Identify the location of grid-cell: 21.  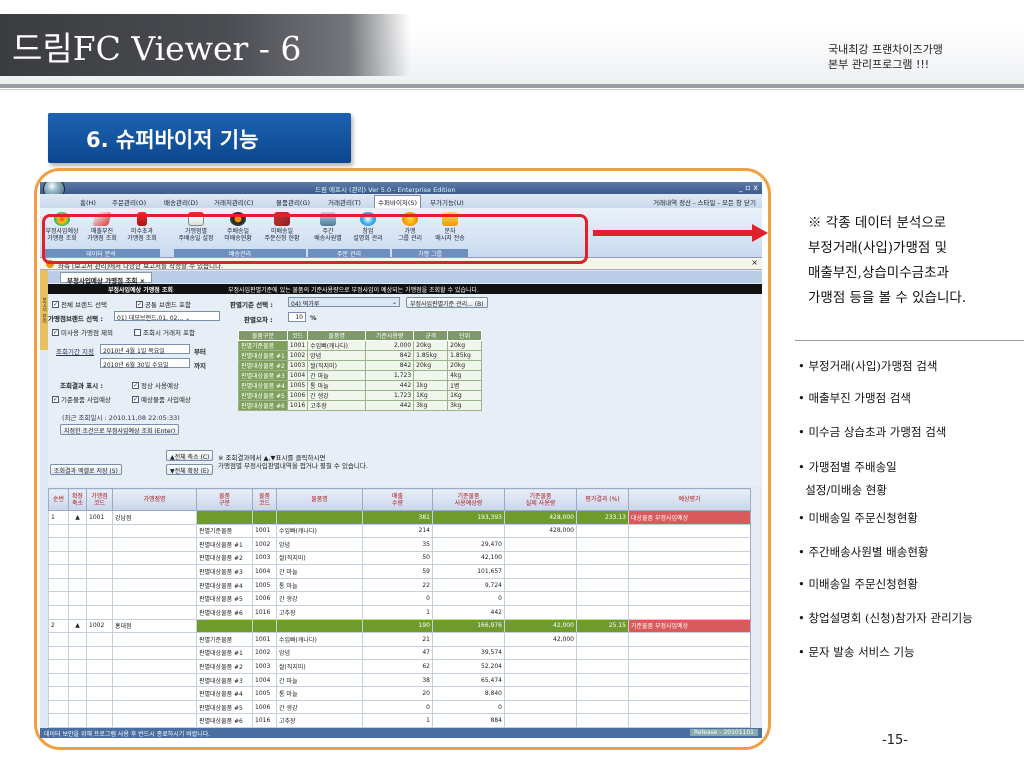
(397, 639).